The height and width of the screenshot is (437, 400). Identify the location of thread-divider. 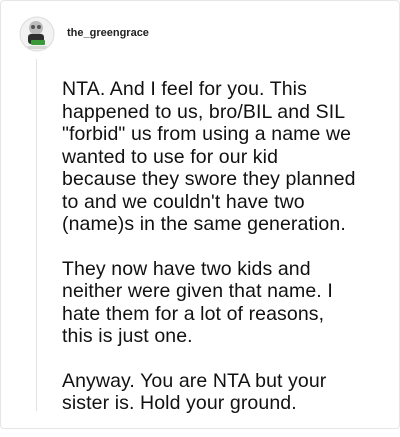
(36, 235).